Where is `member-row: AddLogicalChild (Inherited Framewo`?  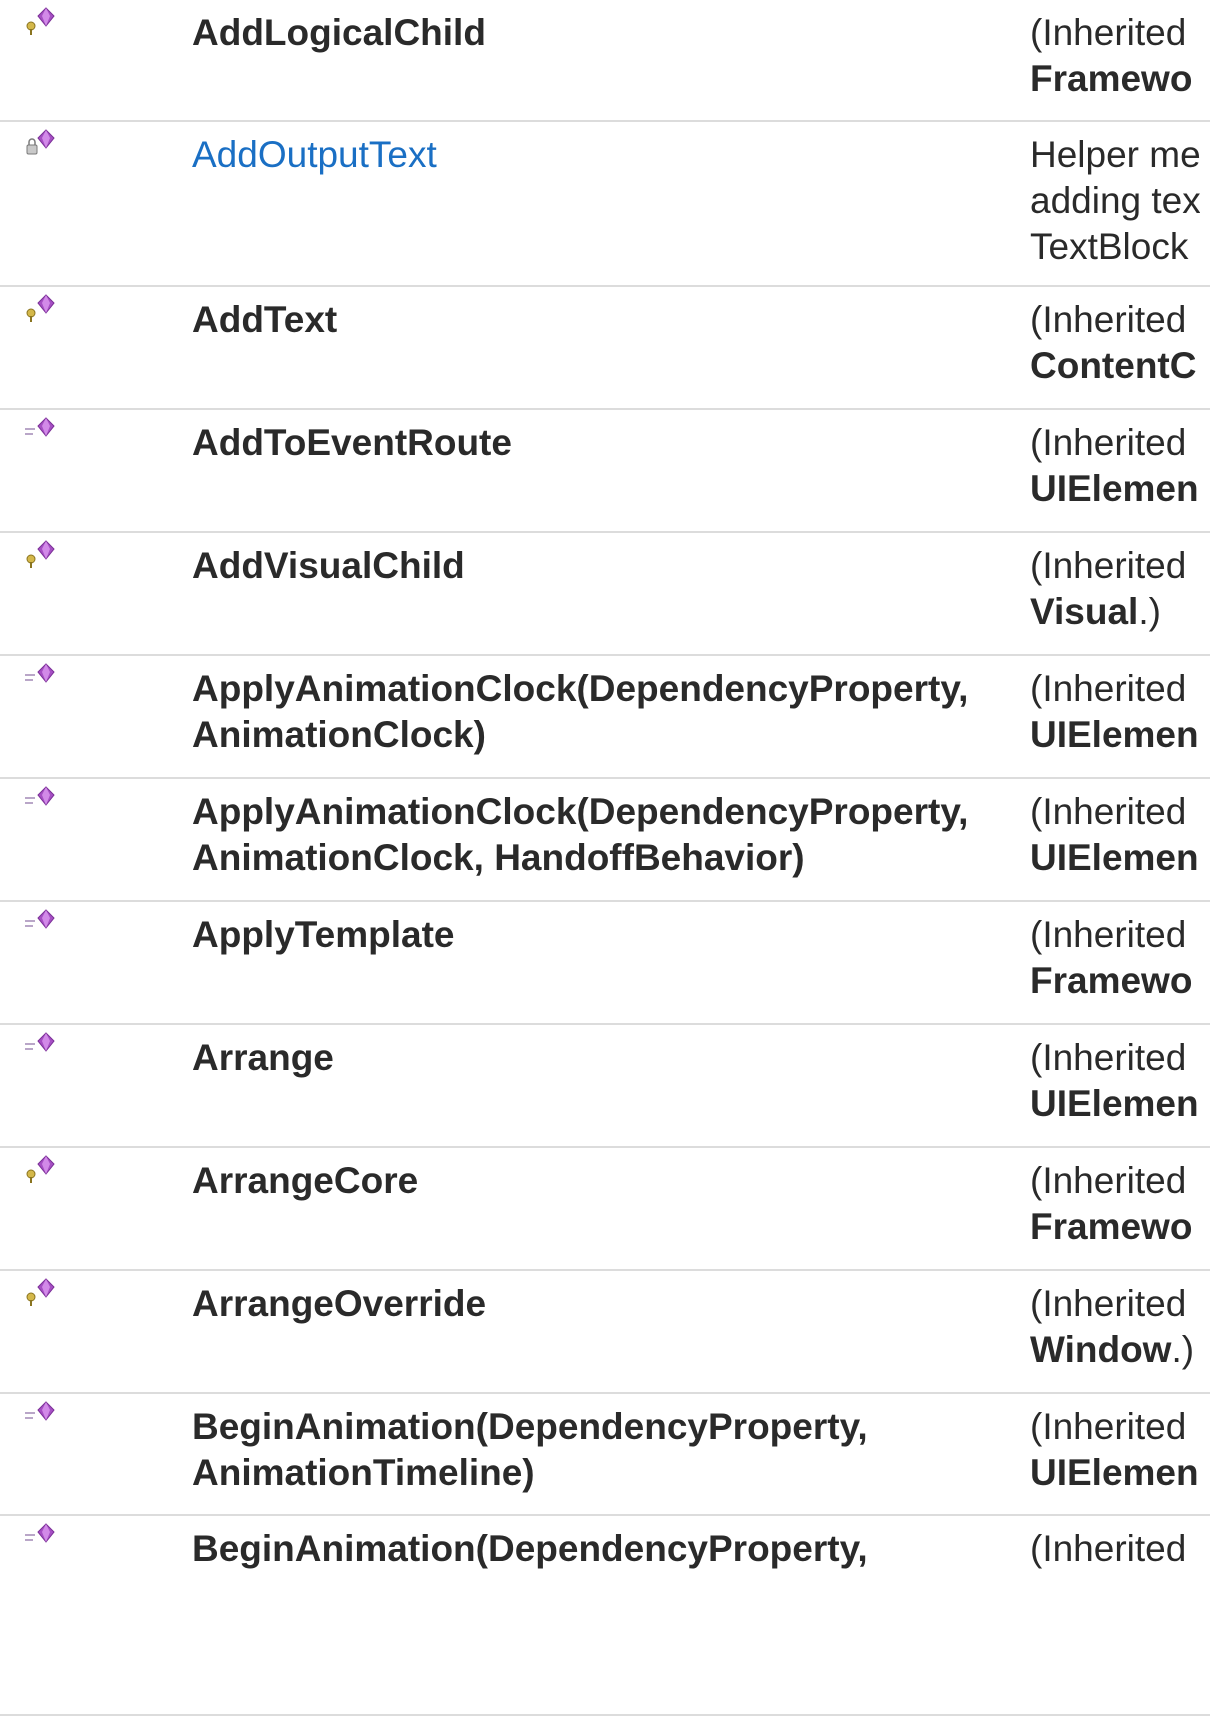
member-row: AddLogicalChild (Inherited Framewo is located at coordinates (605, 61).